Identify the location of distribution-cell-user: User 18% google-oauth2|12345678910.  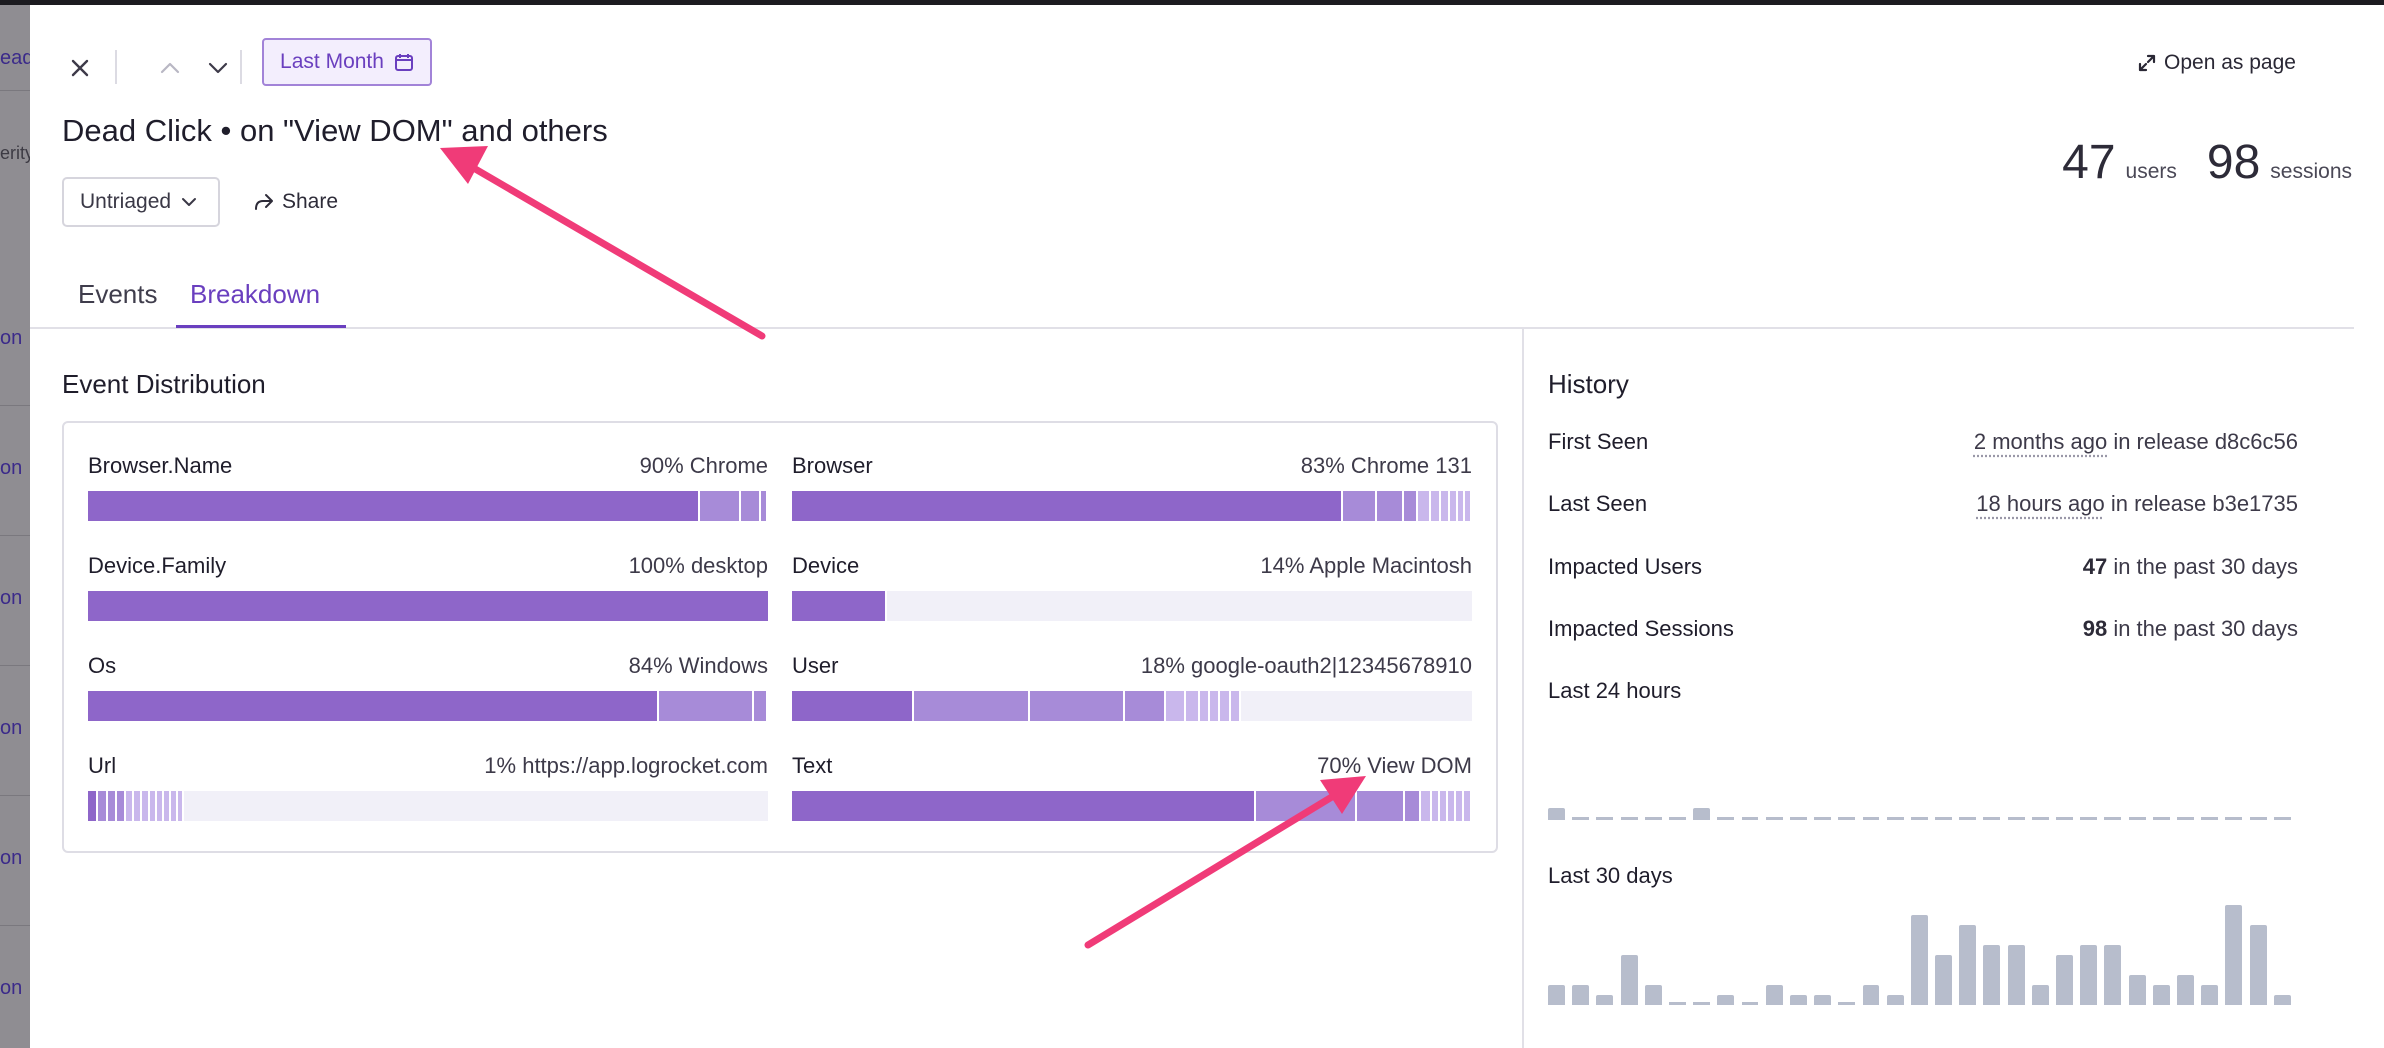
(1132, 698).